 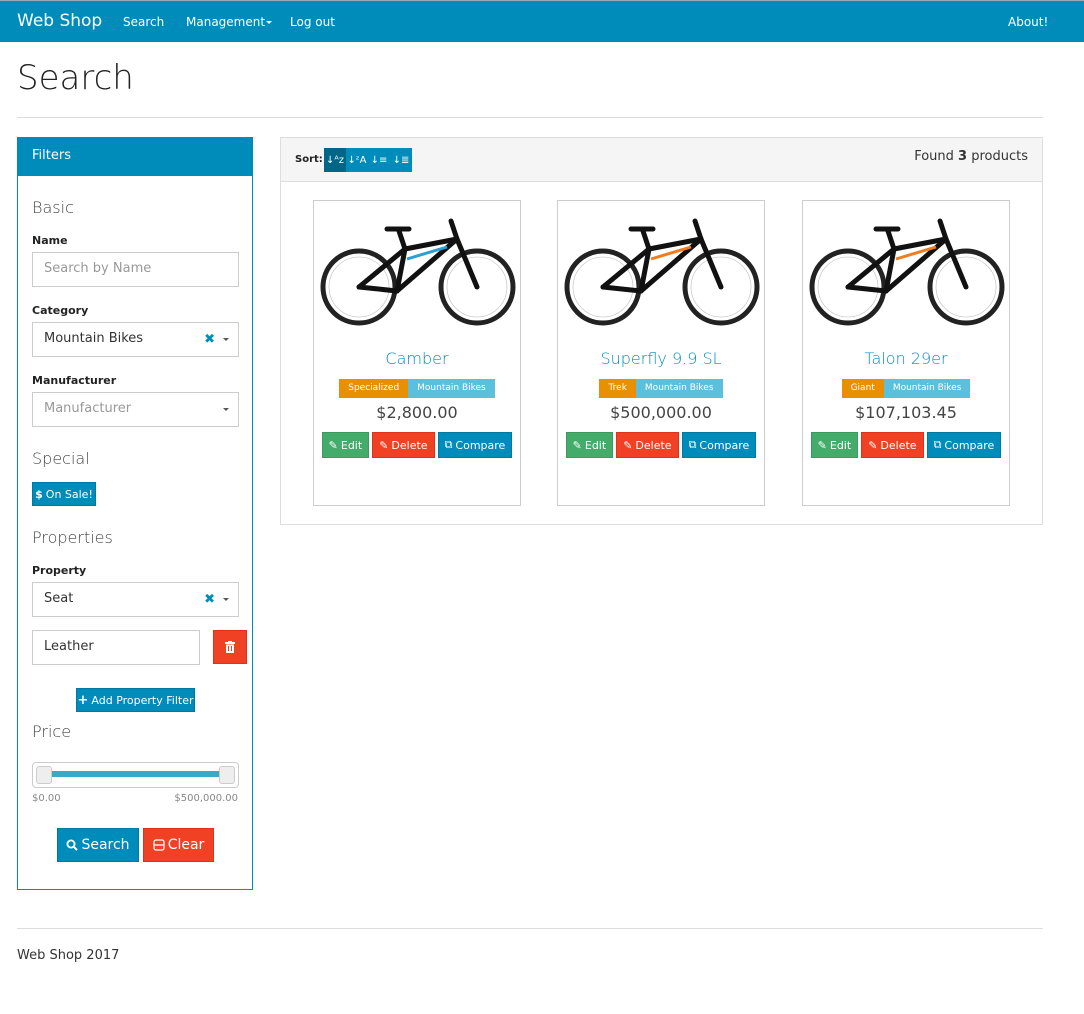 What do you see at coordinates (661, 358) in the screenshot?
I see `product-name: Superfly 9.9 SL` at bounding box center [661, 358].